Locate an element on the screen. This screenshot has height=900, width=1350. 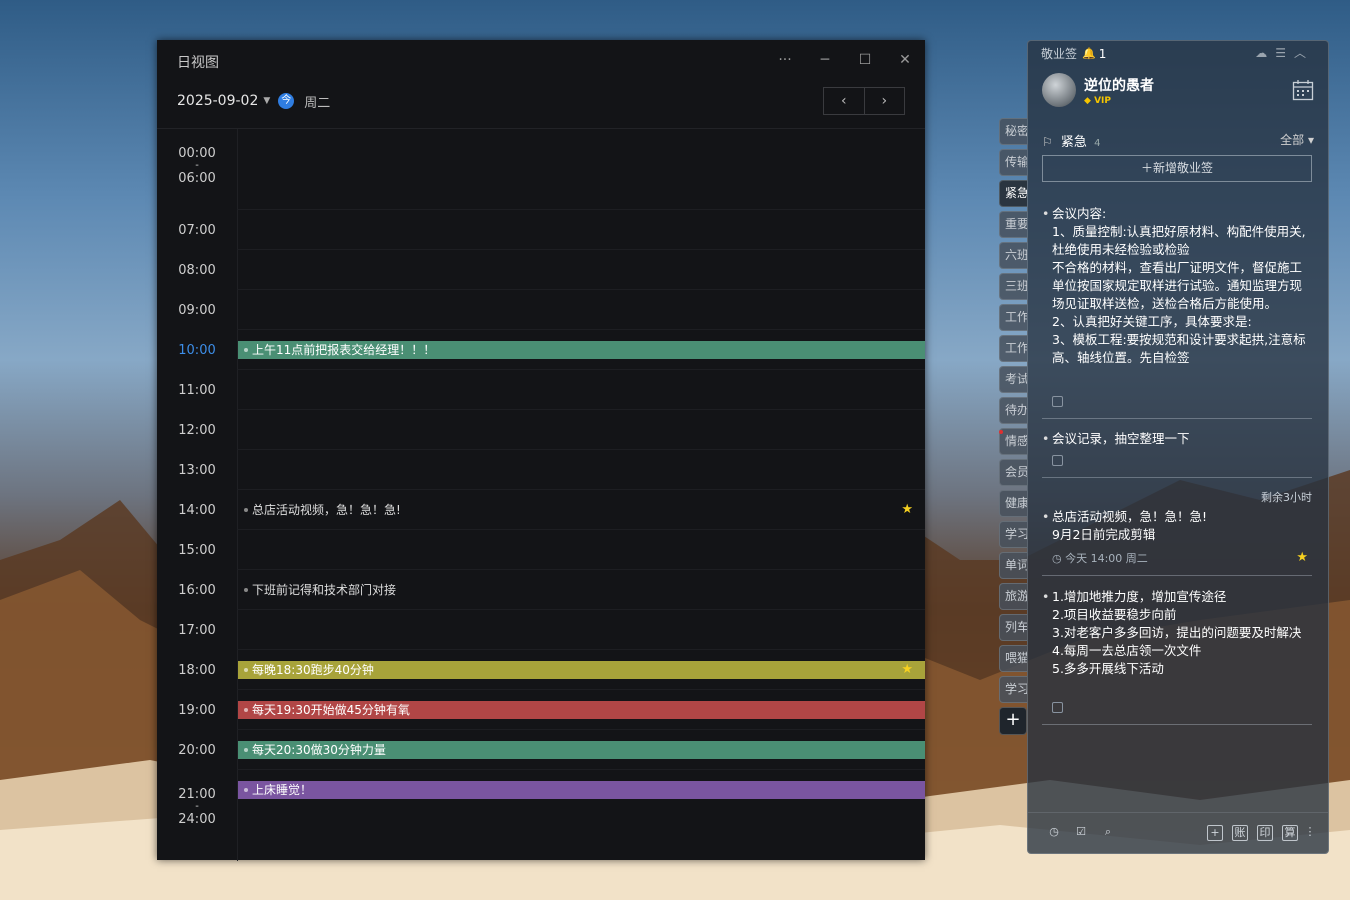
tab-exam: 考试 is located at coordinates (1013, 379).